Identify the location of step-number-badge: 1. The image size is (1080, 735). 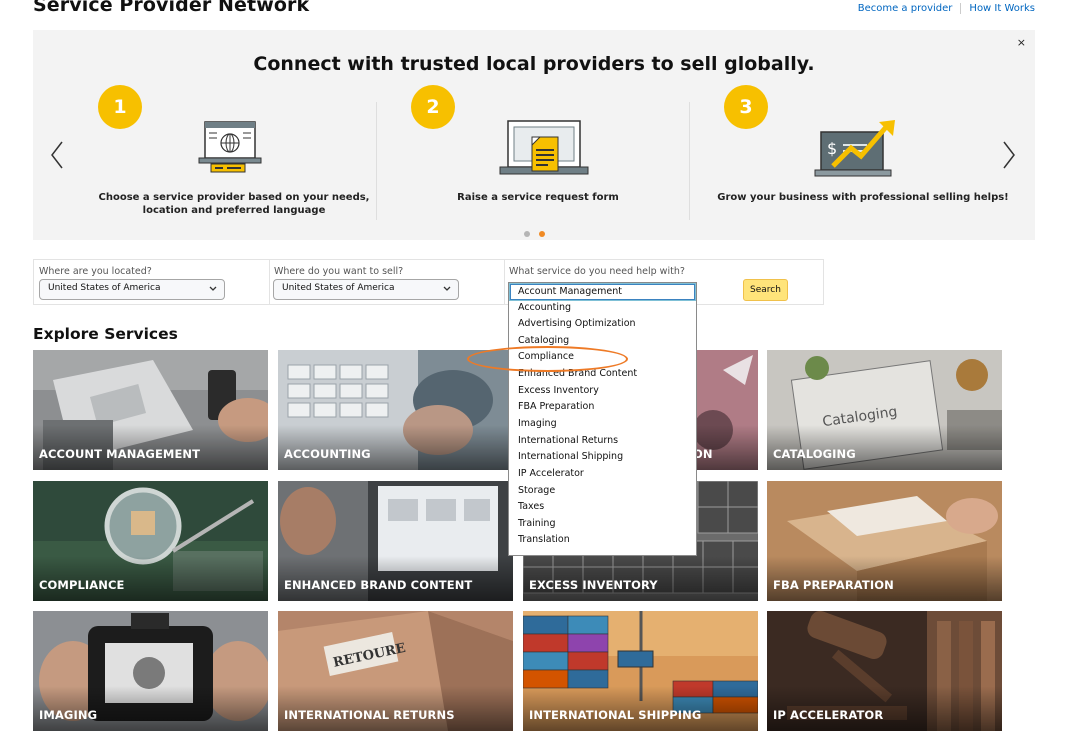
(120, 107).